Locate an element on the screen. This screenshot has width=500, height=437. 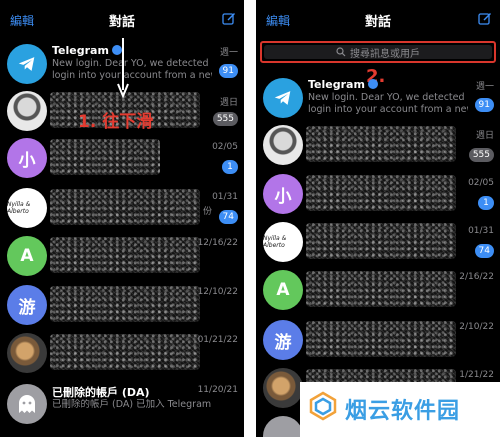
chat-item: 游 2/10/22 is located at coordinates (378, 342).